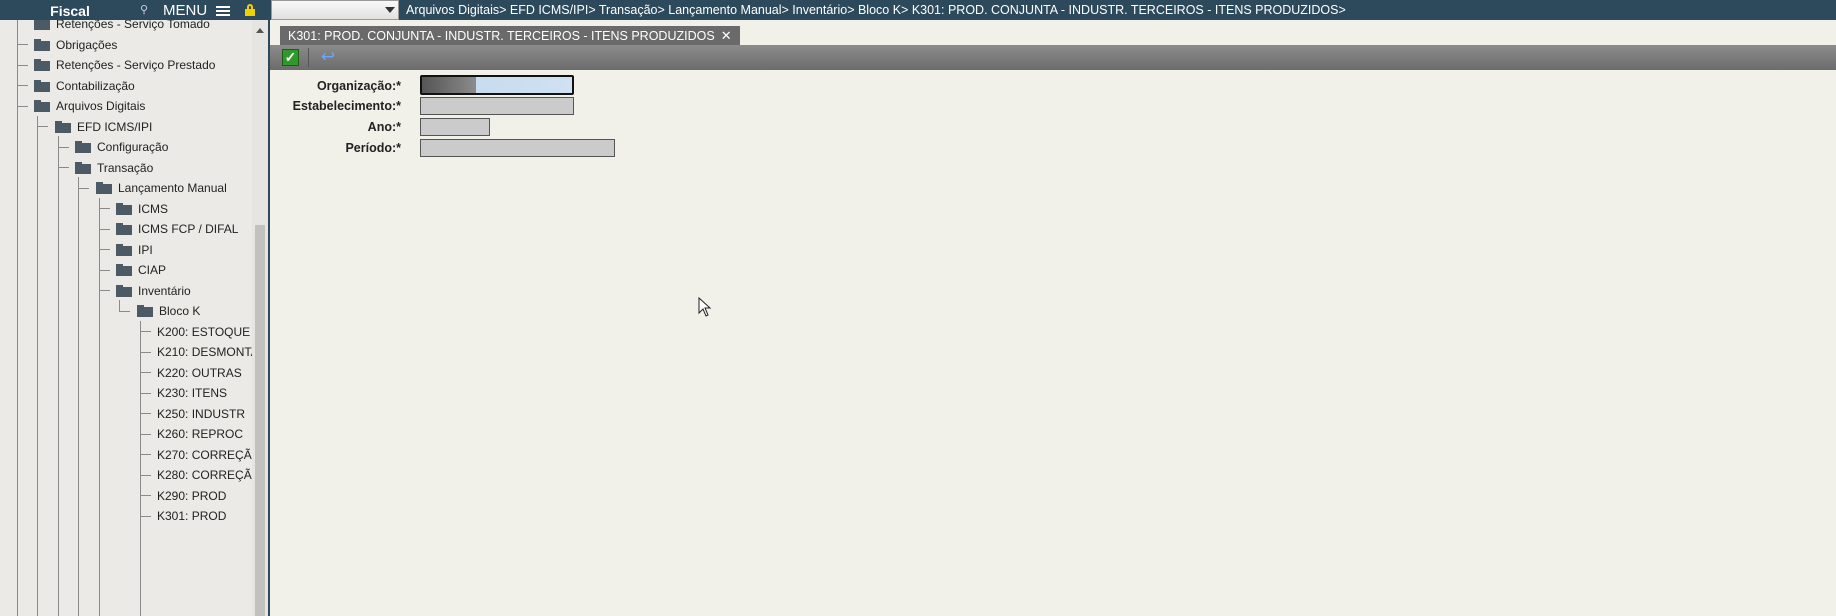 The width and height of the screenshot is (1836, 616). I want to click on tree-item-contabilizacao: Contabilização, so click(84, 86).